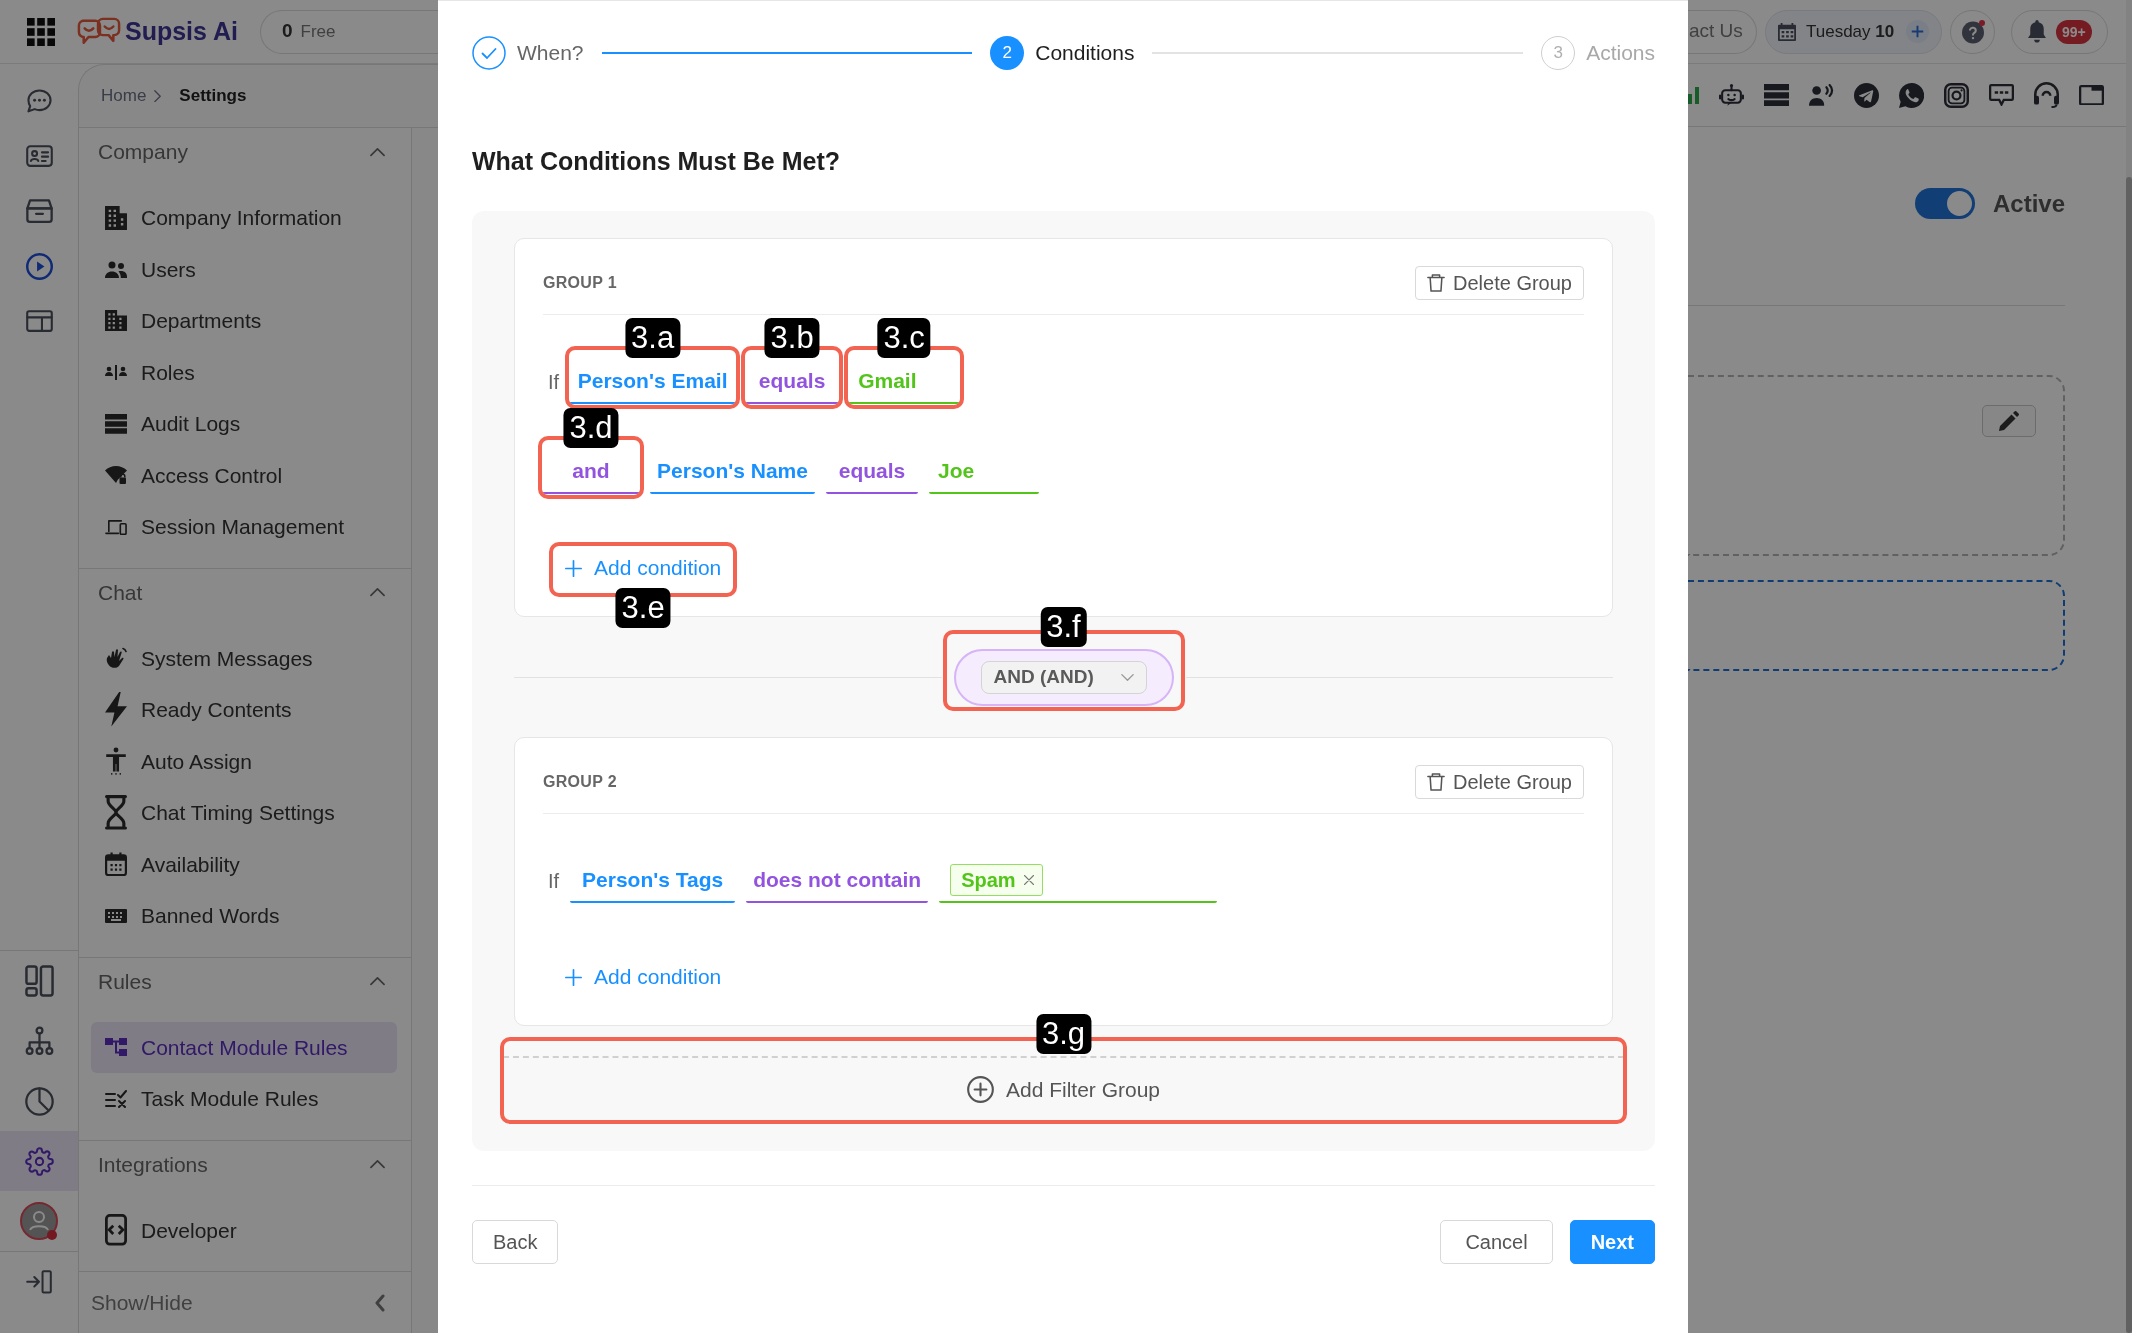 Image resolution: width=2132 pixels, height=1333 pixels. I want to click on close-icon, so click(1028, 880).